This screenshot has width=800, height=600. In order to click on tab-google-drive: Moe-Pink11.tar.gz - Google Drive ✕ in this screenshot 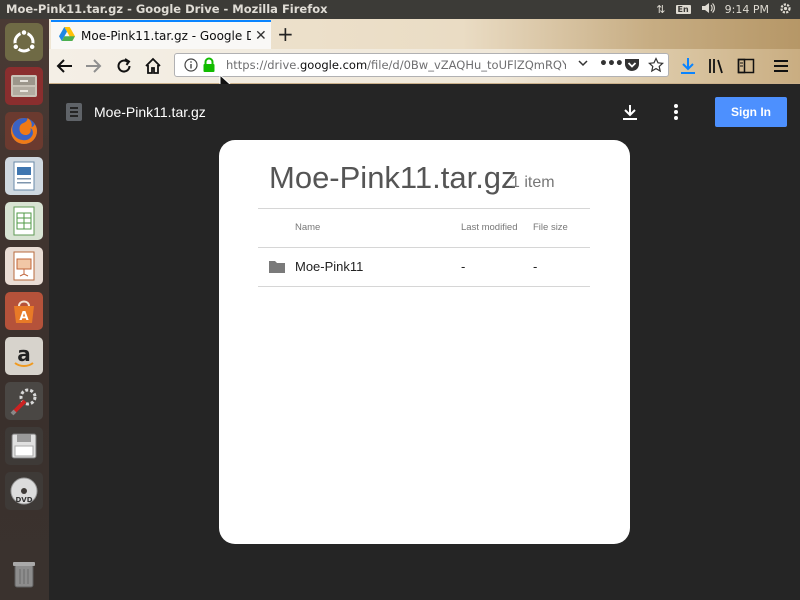, I will do `click(161, 34)`.